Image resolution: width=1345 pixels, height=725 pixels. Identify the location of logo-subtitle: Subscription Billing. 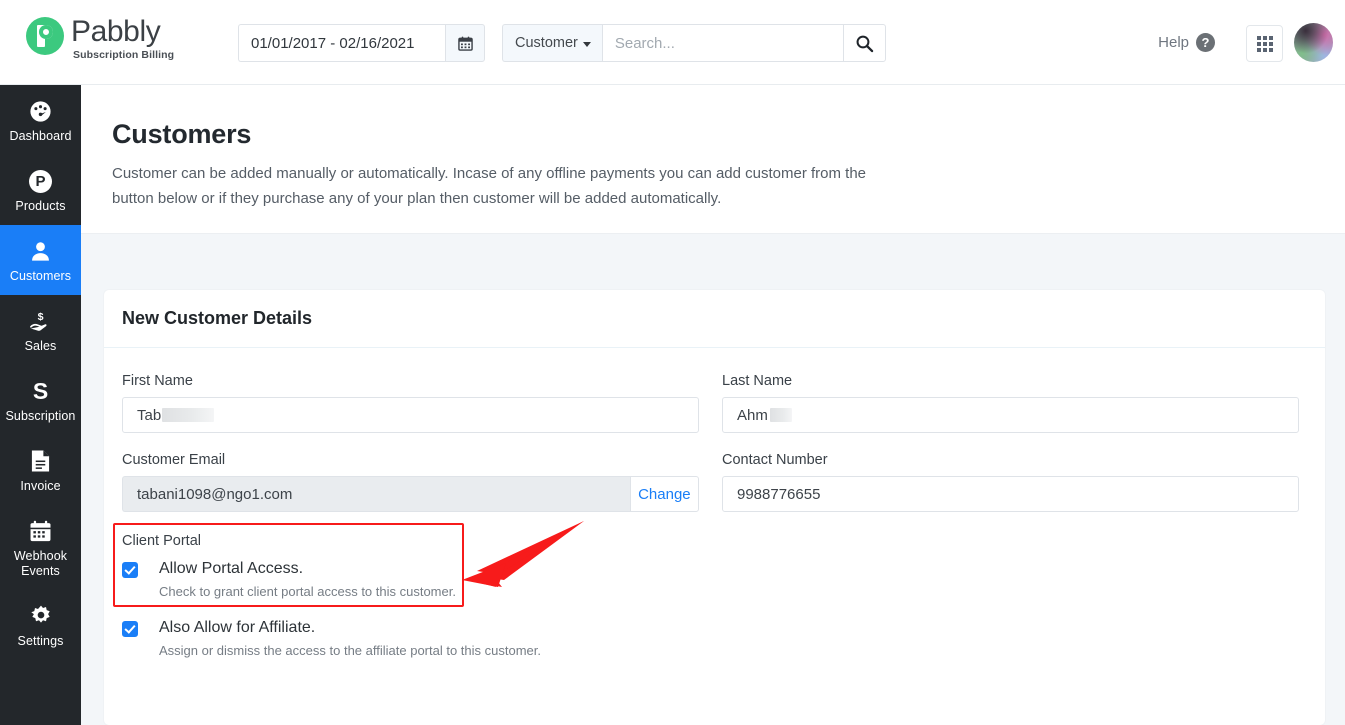
(124, 55).